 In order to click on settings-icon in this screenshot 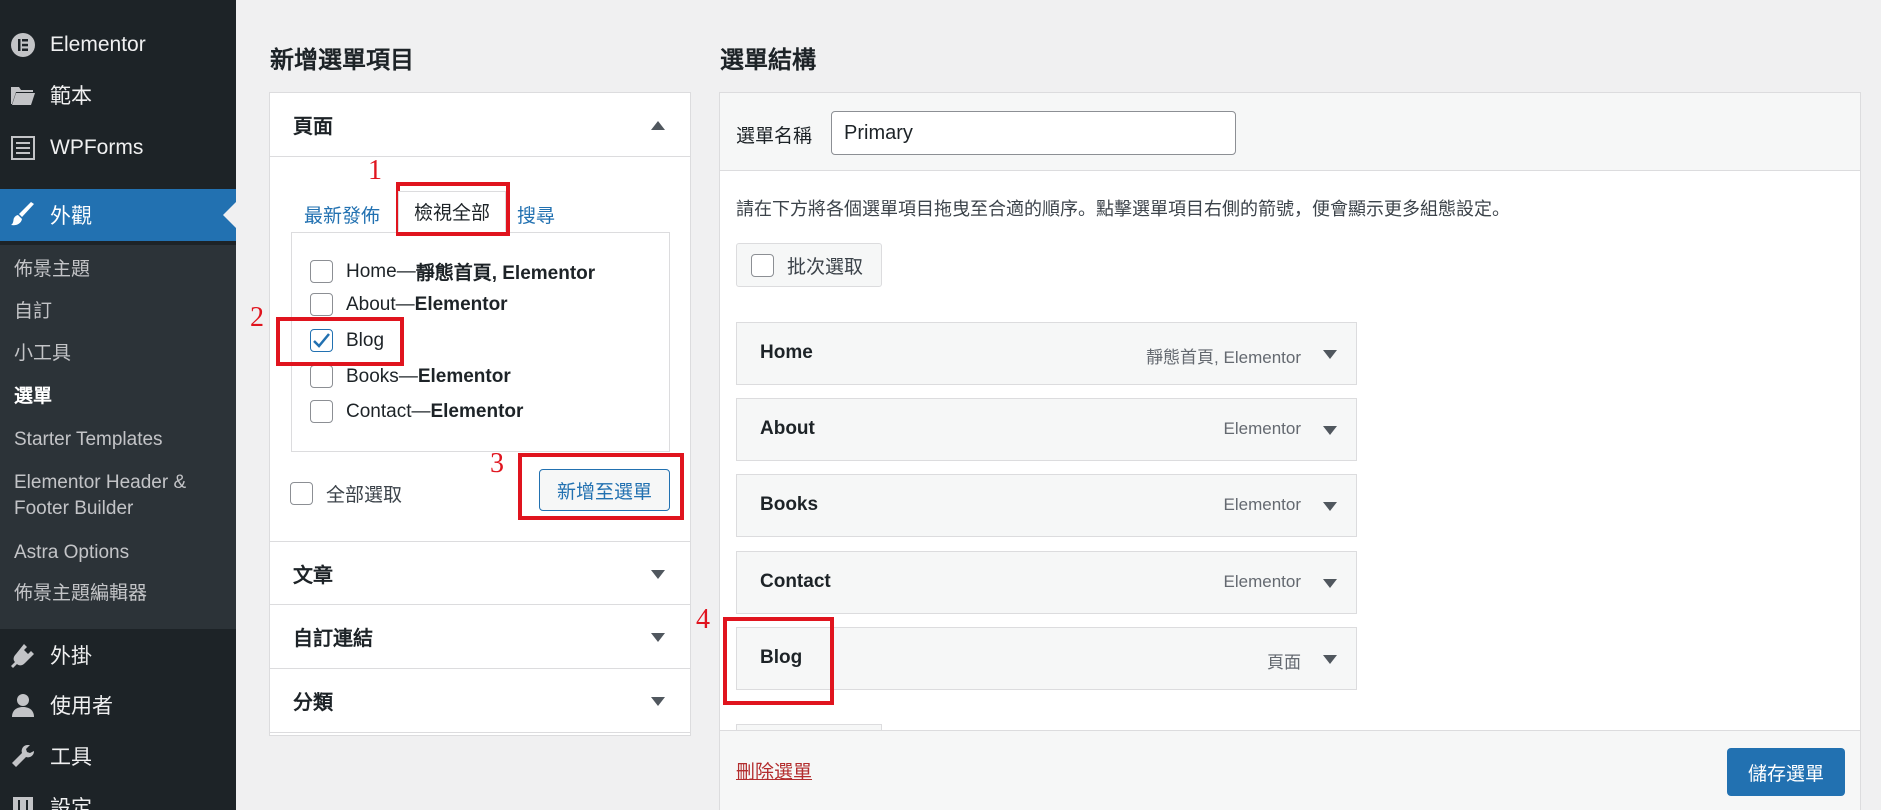, I will do `click(23, 801)`.